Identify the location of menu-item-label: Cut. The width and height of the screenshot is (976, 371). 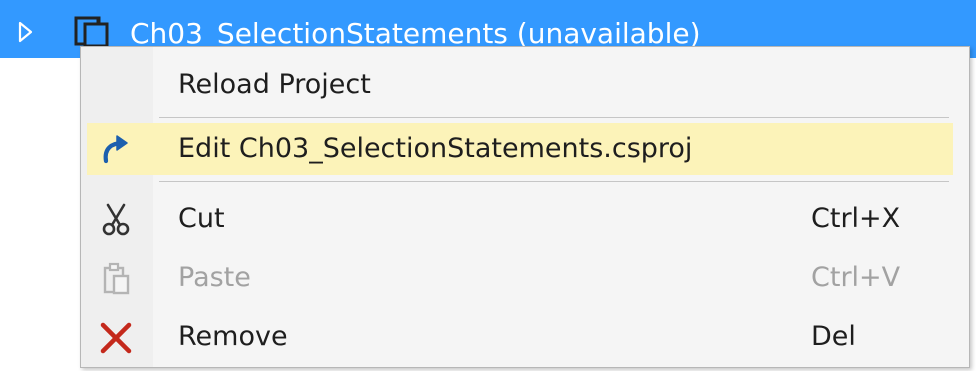
(201, 218).